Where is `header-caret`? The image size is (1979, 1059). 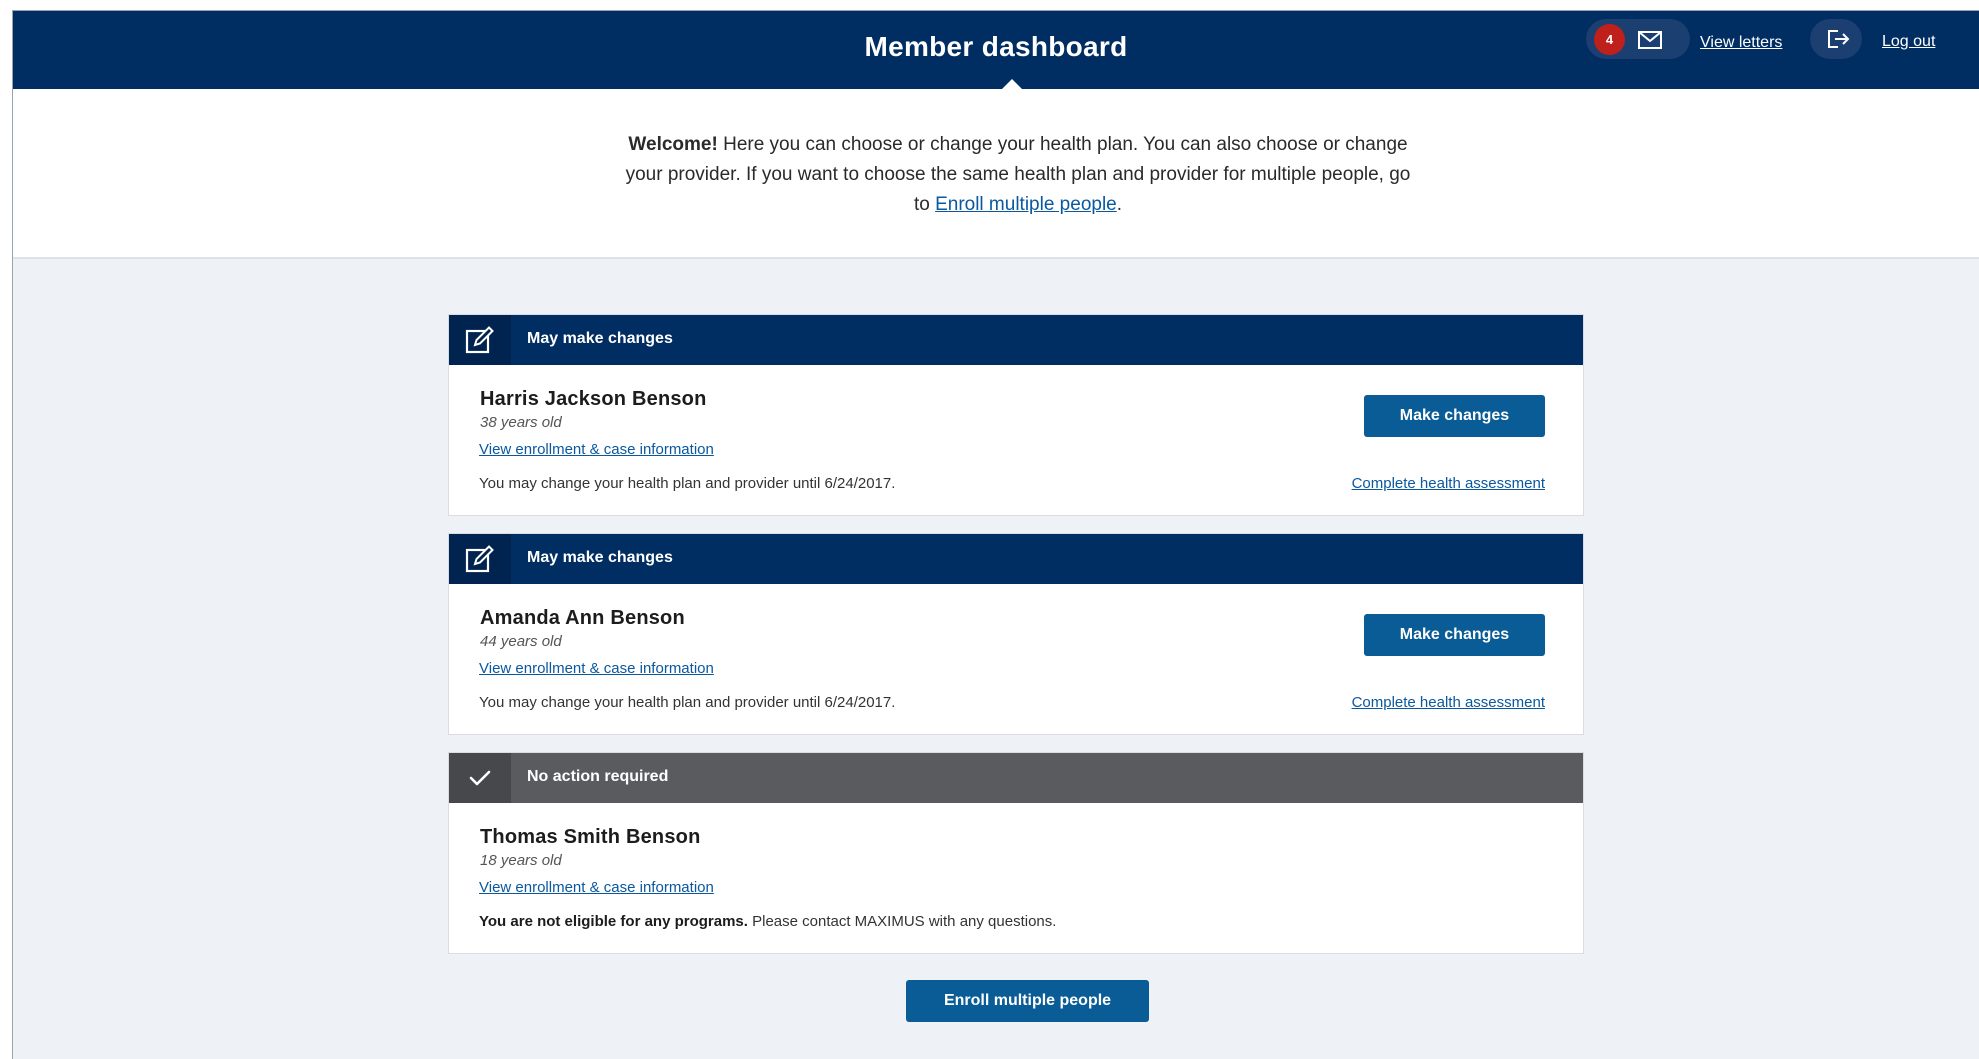
header-caret is located at coordinates (1012, 84).